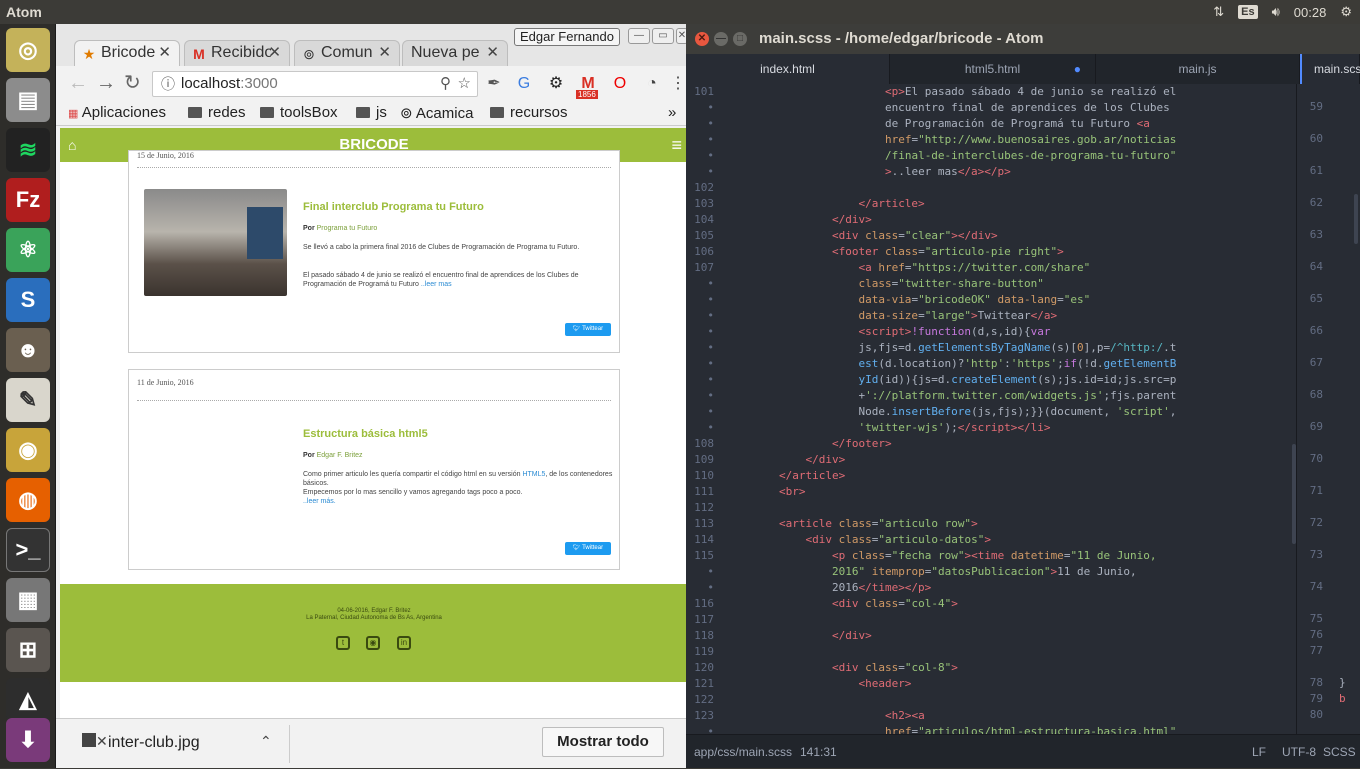 The width and height of the screenshot is (1360, 769). I want to click on volume-icon: 🔊︎, so click(1276, 12).